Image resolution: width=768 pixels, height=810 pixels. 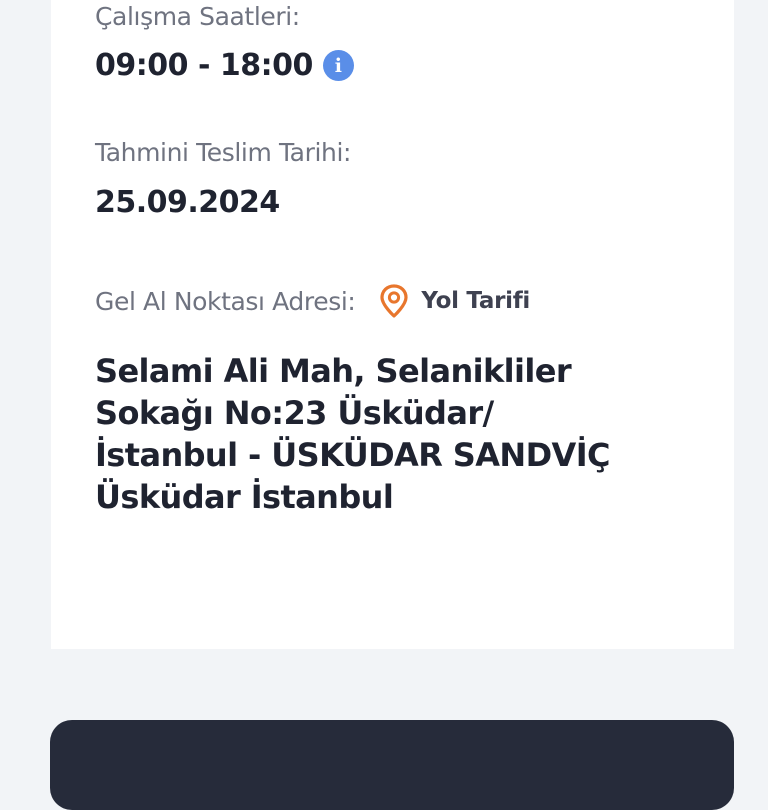 What do you see at coordinates (204, 65) in the screenshot?
I see `working-hours-value: 09:00 - 18:00` at bounding box center [204, 65].